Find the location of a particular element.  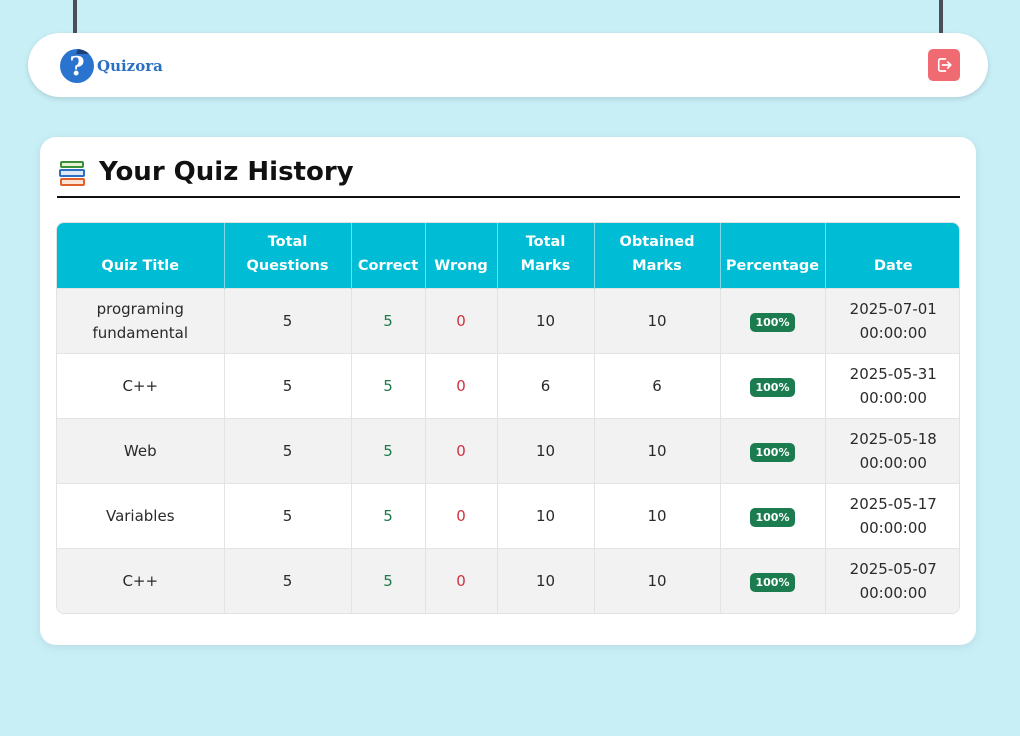

table-row: C++ 5 5 0 10 10 100% 2025-05-07 00:00:00 is located at coordinates (508, 580).